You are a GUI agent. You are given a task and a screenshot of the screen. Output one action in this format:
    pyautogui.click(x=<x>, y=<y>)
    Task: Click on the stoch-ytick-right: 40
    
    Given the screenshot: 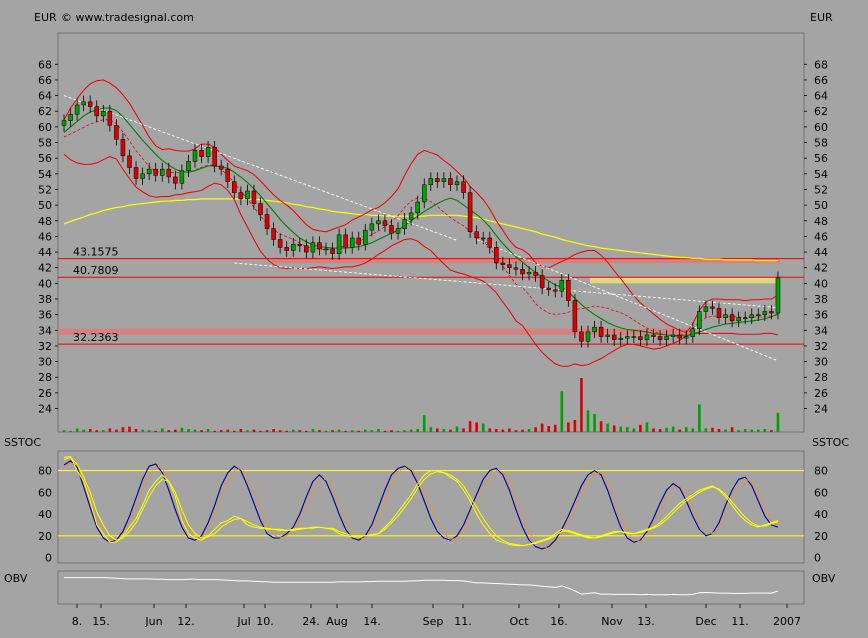 What is the action you would take?
    pyautogui.click(x=821, y=514)
    